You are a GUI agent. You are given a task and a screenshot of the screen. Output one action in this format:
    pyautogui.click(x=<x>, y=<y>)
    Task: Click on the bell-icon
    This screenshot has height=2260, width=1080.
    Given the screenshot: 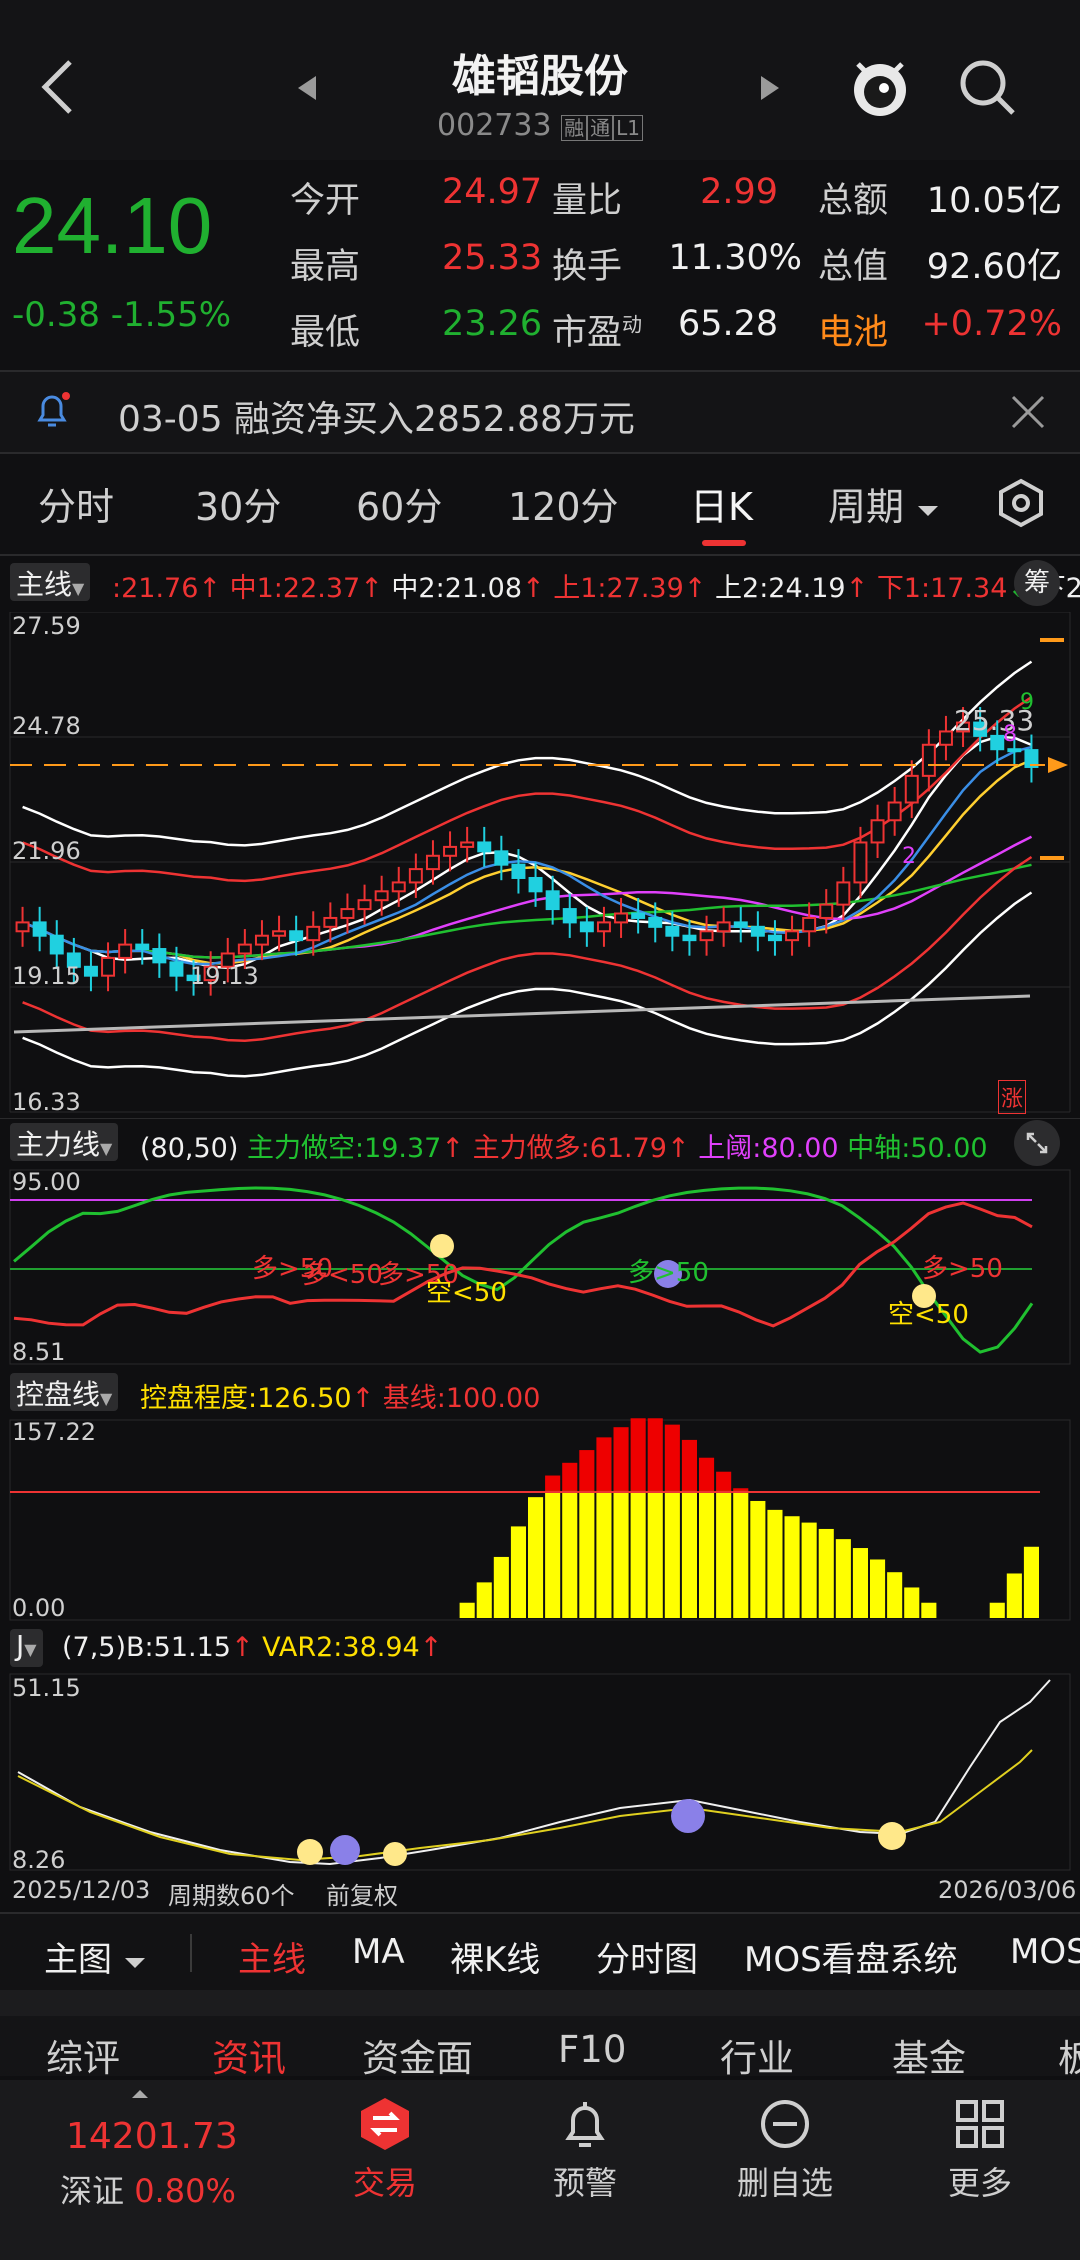 What is the action you would take?
    pyautogui.click(x=585, y=2124)
    